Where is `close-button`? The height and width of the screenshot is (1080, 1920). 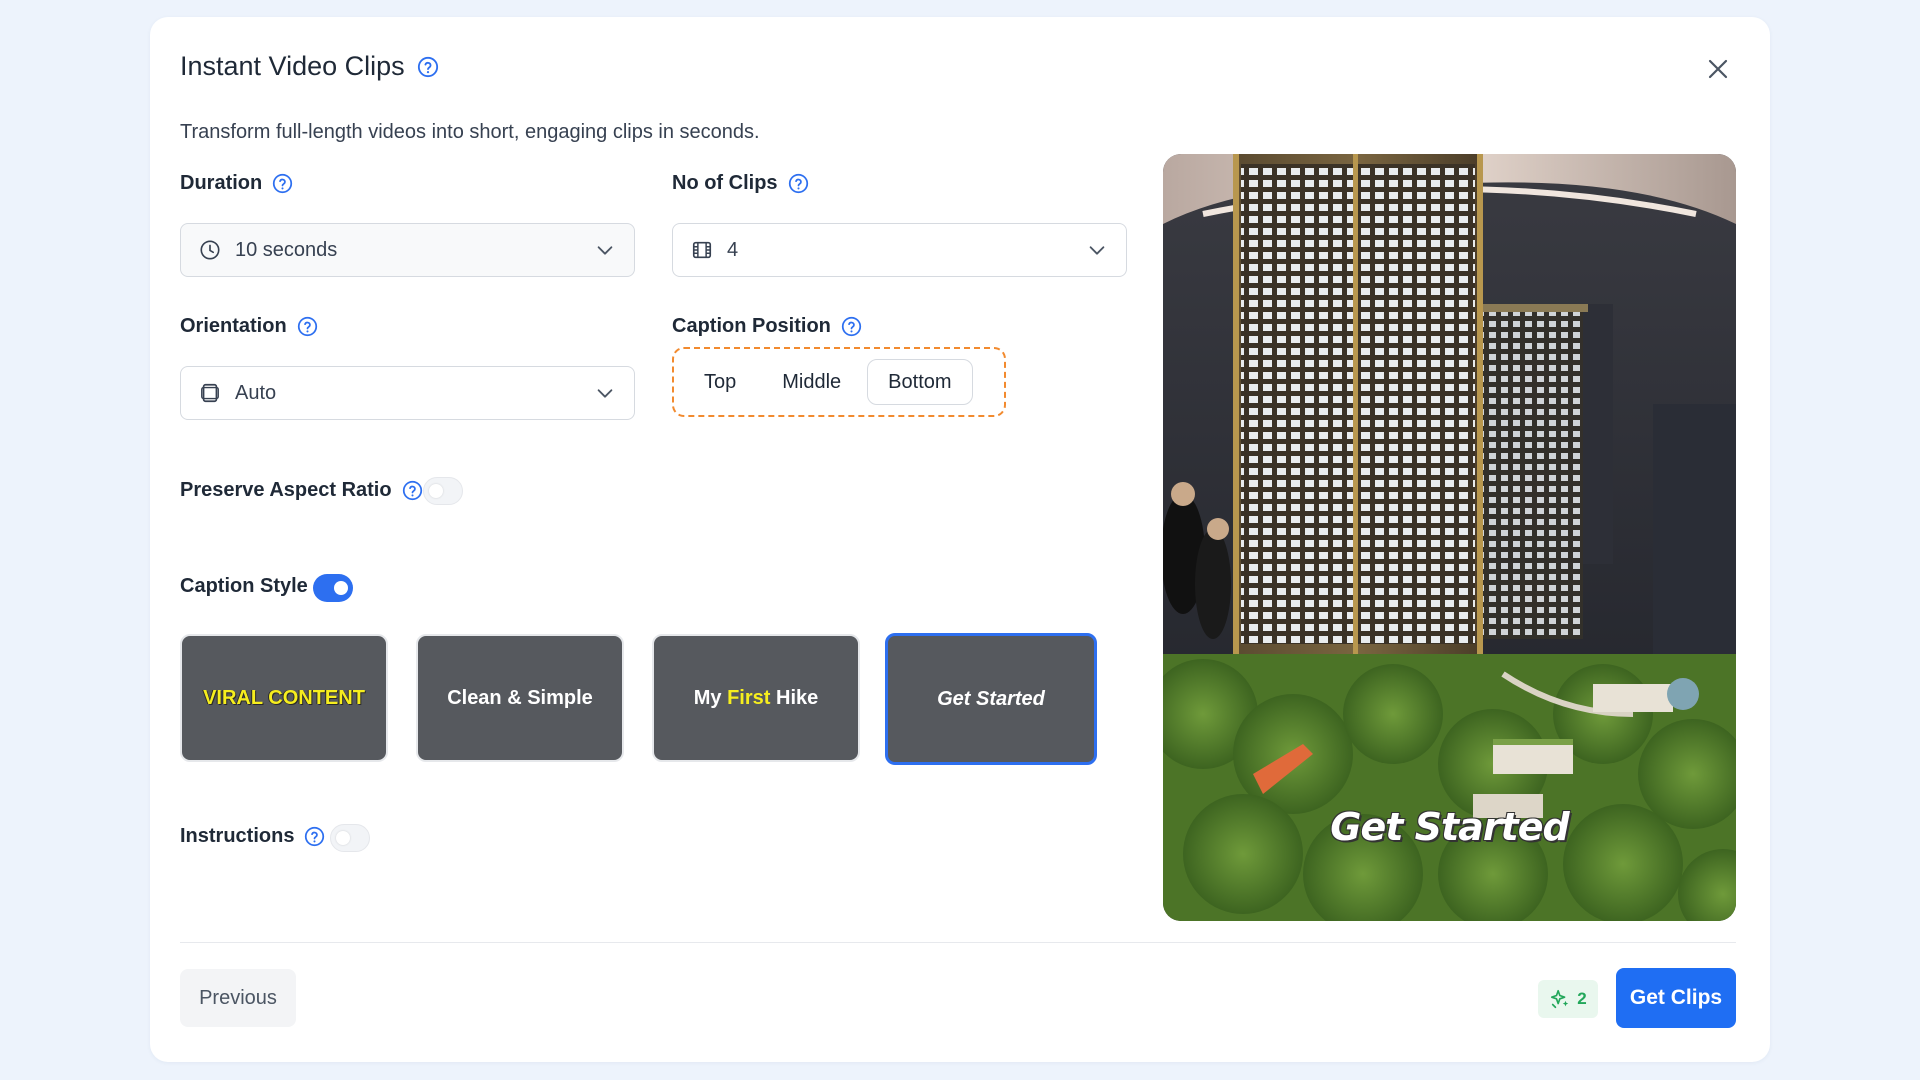 close-button is located at coordinates (1718, 69).